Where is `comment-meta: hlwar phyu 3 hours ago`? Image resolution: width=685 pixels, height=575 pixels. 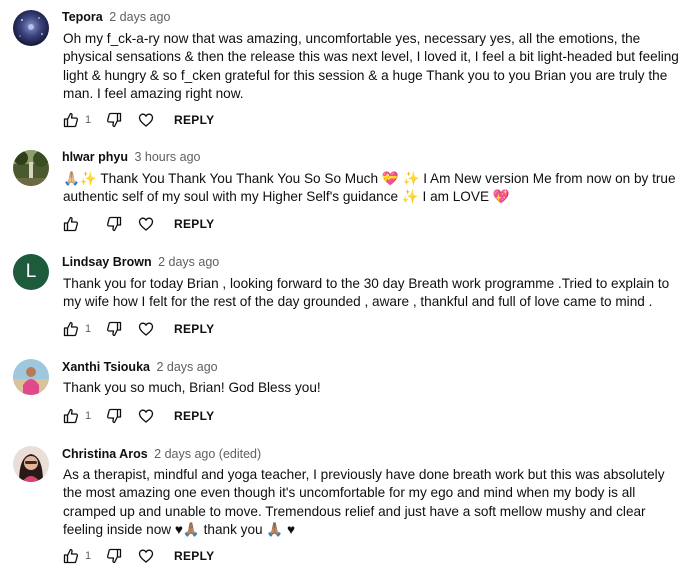 comment-meta: hlwar phyu 3 hours ago is located at coordinates (131, 157).